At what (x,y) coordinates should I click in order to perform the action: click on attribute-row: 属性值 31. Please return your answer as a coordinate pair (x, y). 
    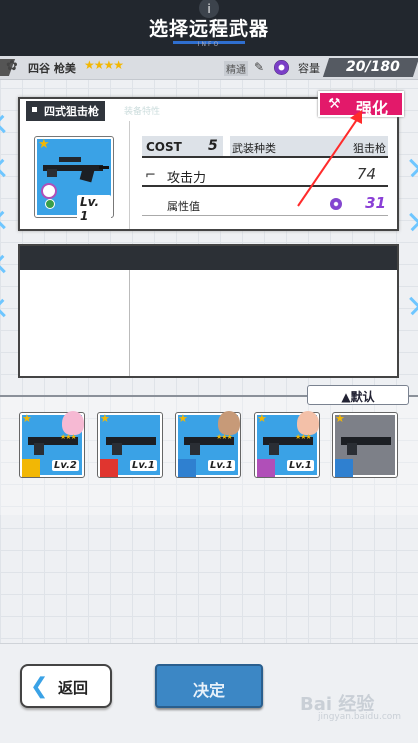
    Looking at the image, I should click on (265, 205).